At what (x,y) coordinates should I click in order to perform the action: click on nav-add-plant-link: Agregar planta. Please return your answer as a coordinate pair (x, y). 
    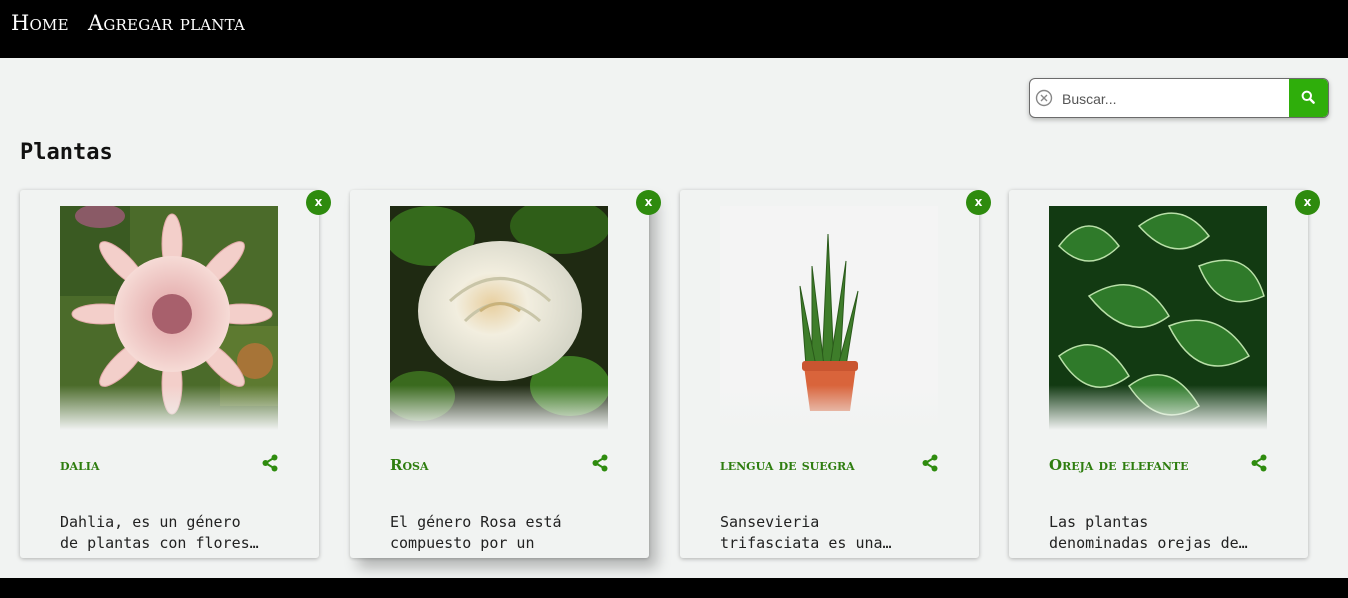
    Looking at the image, I should click on (166, 23).